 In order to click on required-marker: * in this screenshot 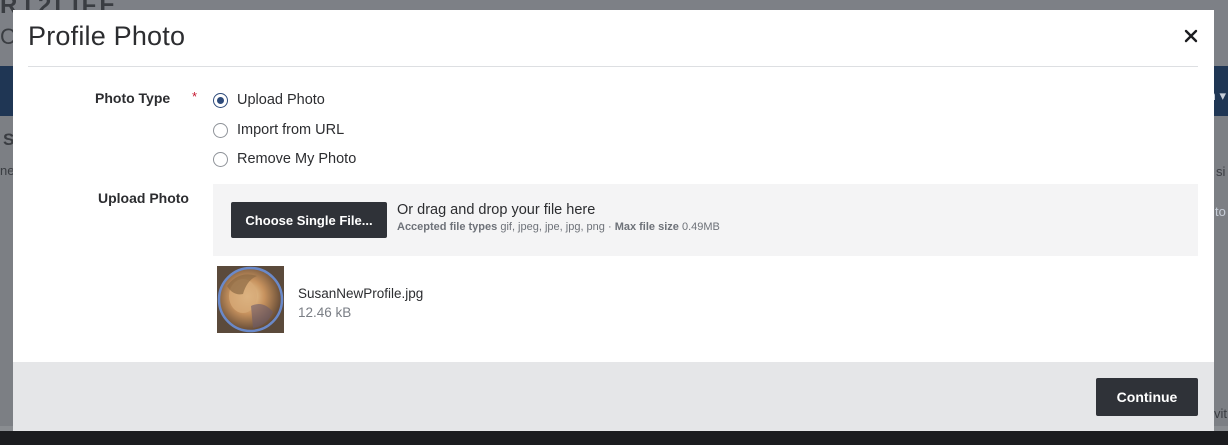, I will do `click(195, 96)`.